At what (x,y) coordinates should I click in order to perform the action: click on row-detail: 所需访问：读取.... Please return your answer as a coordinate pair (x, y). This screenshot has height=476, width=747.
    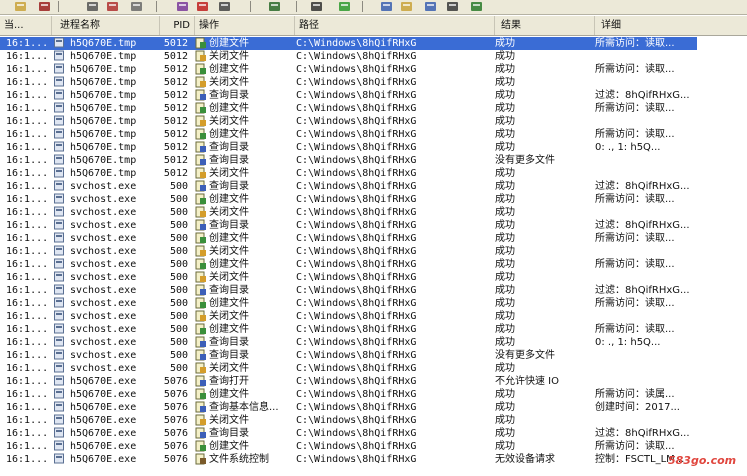
    Looking at the image, I should click on (635, 134).